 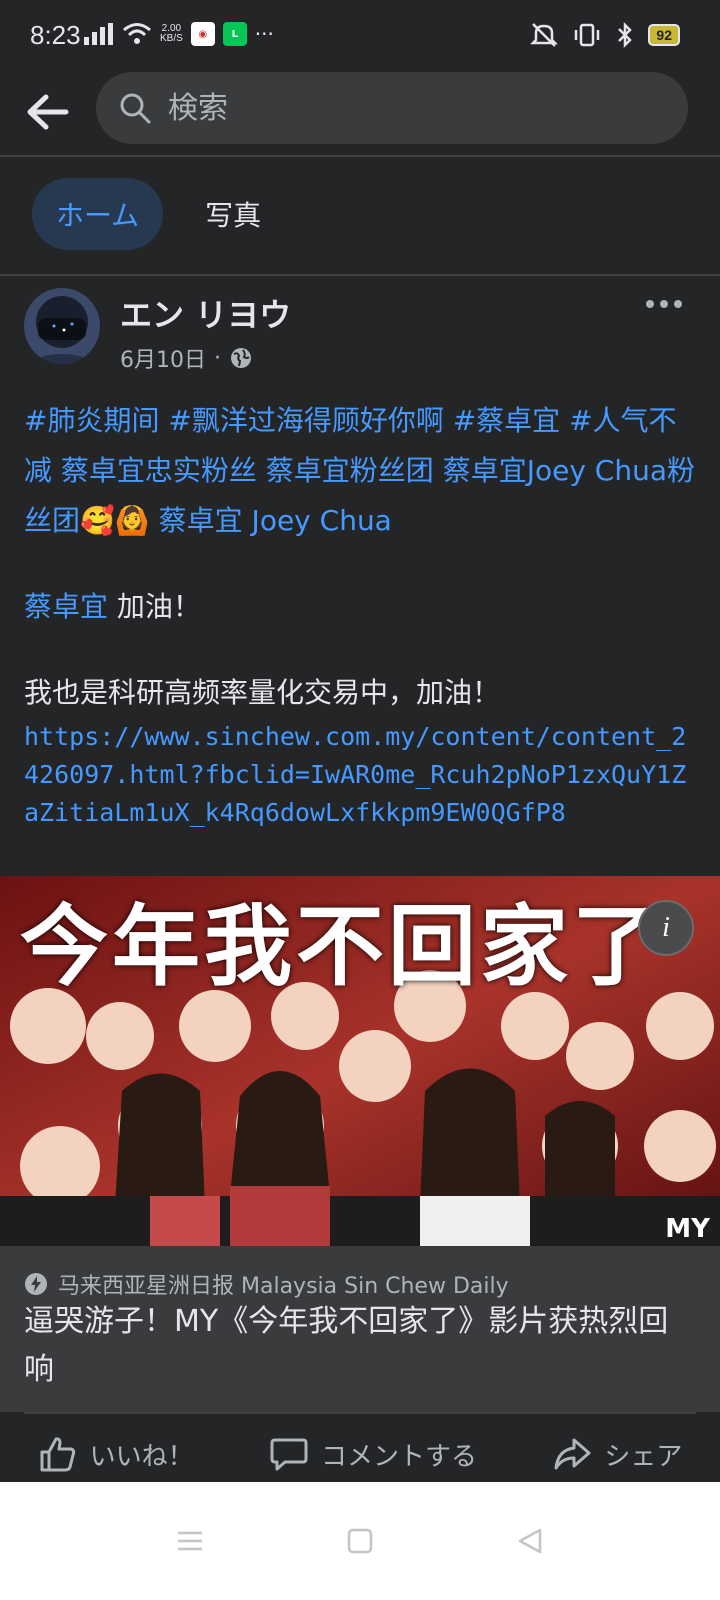 I want to click on share-arrow-icon, so click(x=572, y=1454).